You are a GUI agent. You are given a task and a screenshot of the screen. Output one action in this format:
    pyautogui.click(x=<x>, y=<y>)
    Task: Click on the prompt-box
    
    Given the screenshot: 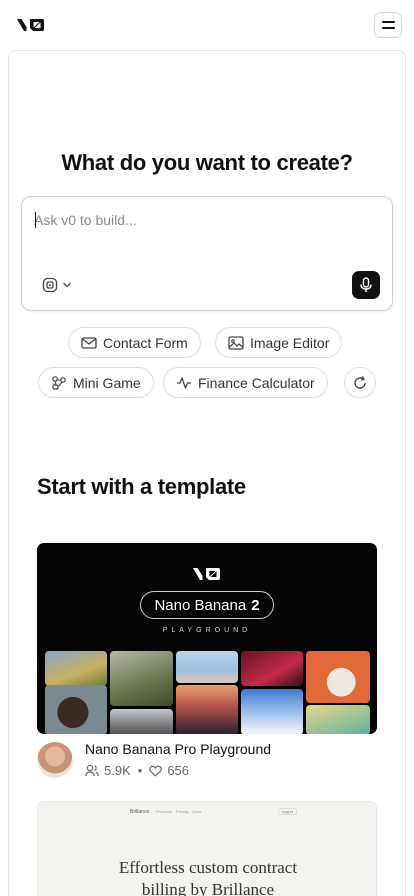 What is the action you would take?
    pyautogui.click(x=207, y=253)
    